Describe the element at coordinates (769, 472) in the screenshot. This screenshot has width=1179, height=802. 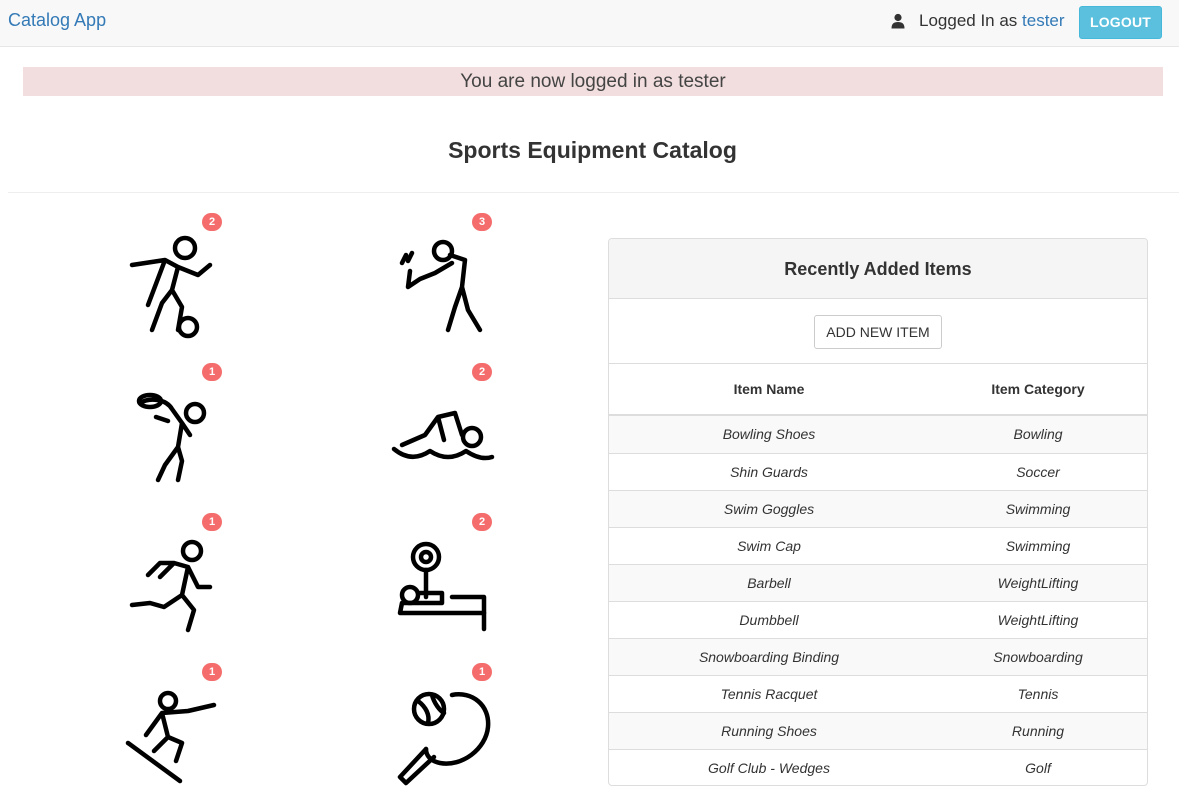
I see `item-name: Shin Guards` at that location.